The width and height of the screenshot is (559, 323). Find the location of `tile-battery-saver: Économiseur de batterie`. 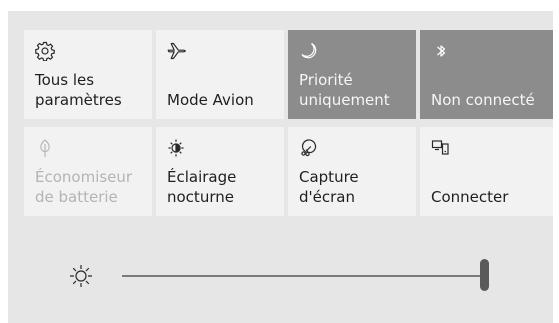

tile-battery-saver: Économiseur de batterie is located at coordinates (88, 171).